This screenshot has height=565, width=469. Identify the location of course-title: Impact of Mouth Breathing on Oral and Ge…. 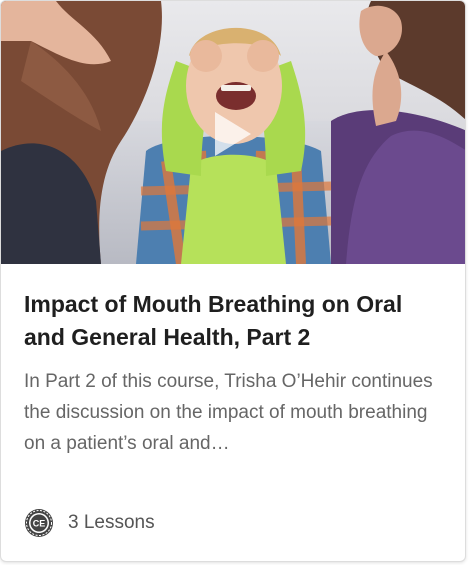
(234, 321).